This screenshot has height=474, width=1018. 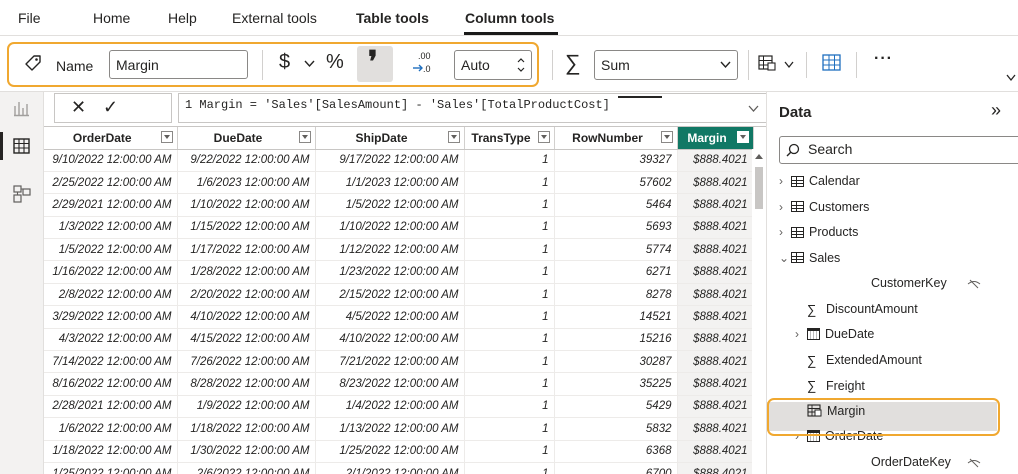 I want to click on cell-shipdate: 1/10/2022 12:00:00 AM, so click(x=390, y=228).